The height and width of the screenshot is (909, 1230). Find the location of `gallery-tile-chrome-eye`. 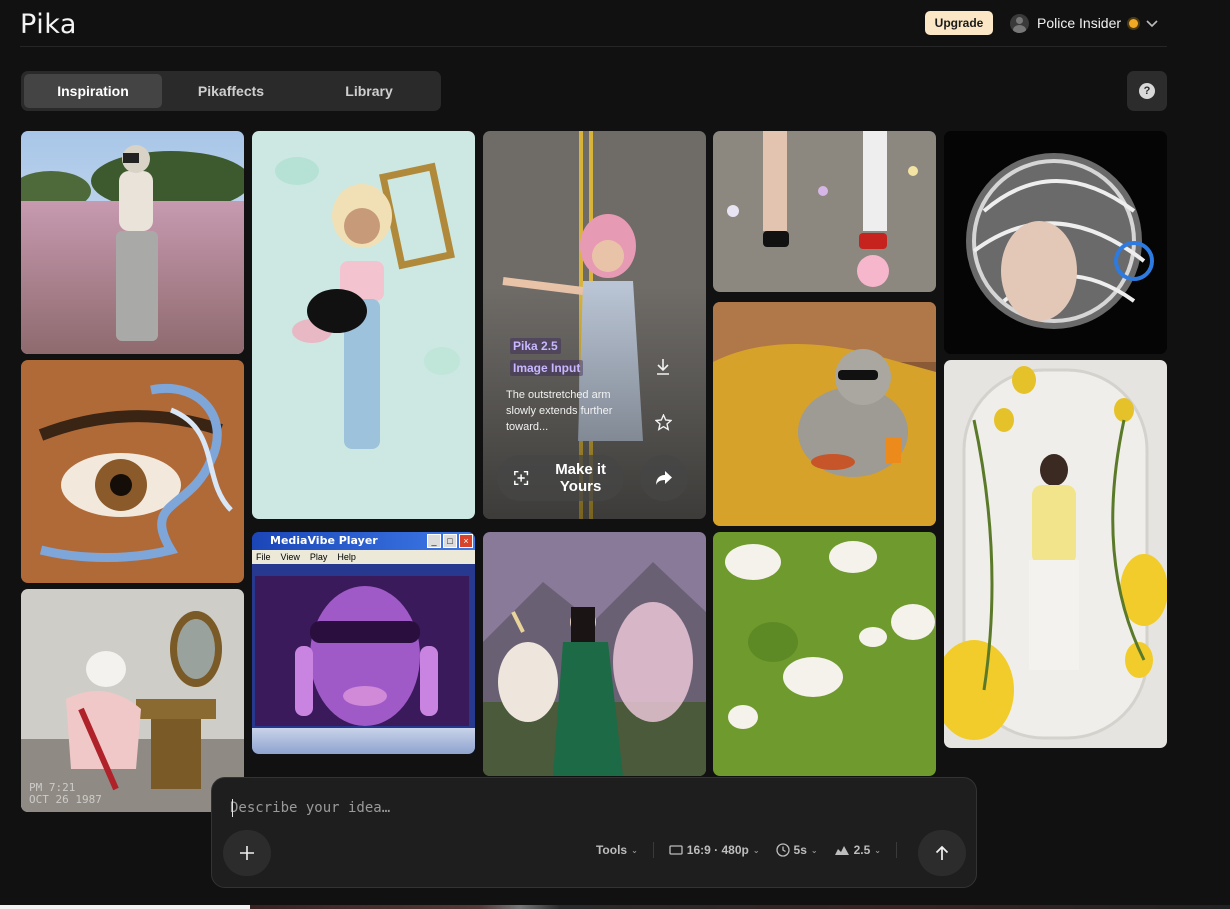

gallery-tile-chrome-eye is located at coordinates (132, 471).